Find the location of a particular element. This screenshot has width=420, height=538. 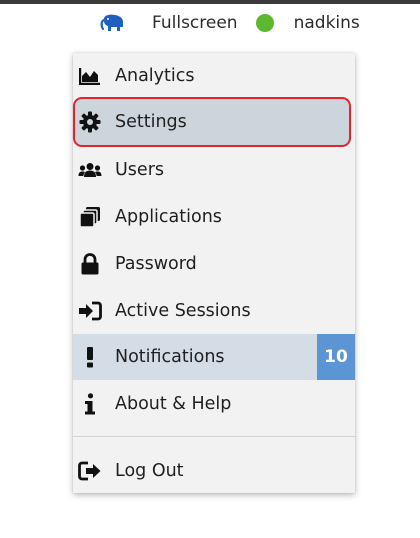

exclamation-icon is located at coordinates (90, 357).